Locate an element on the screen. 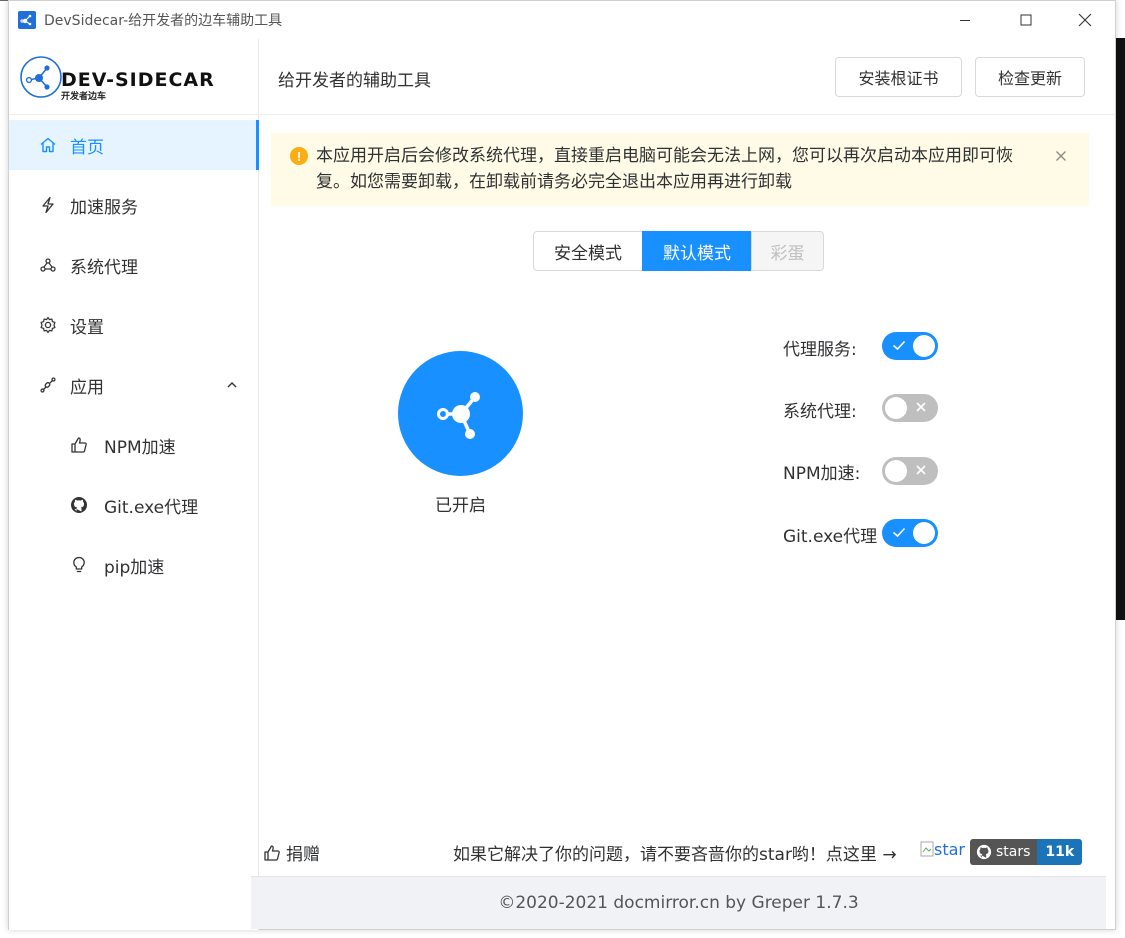 The height and width of the screenshot is (938, 1125). sidebar-item-npm: NPM加速 is located at coordinates (134, 445).